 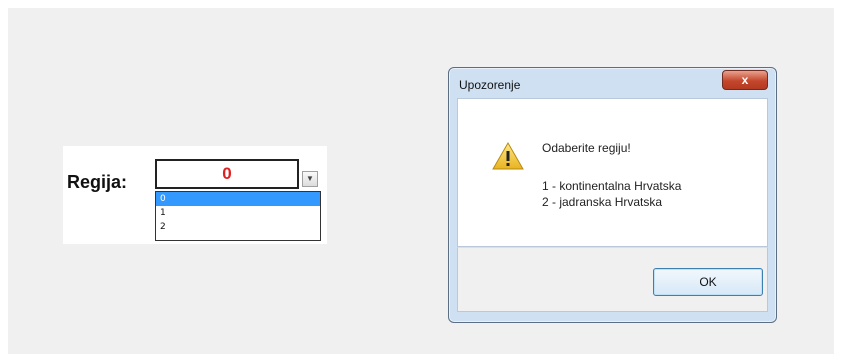 What do you see at coordinates (238, 213) in the screenshot?
I see `region-option: 1` at bounding box center [238, 213].